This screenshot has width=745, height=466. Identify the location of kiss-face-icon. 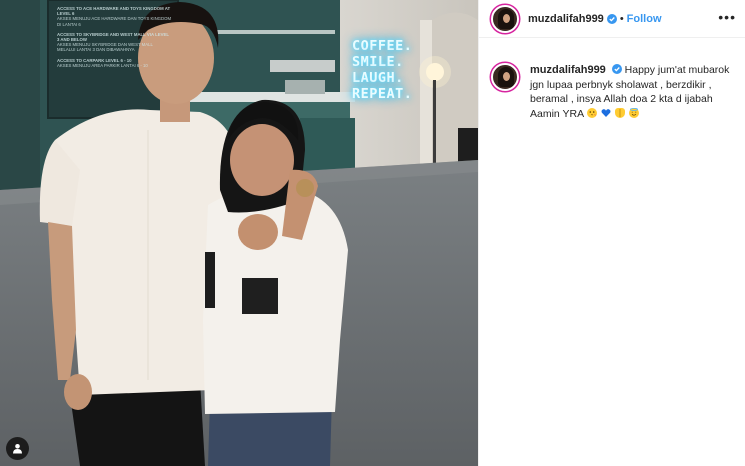
(592, 112).